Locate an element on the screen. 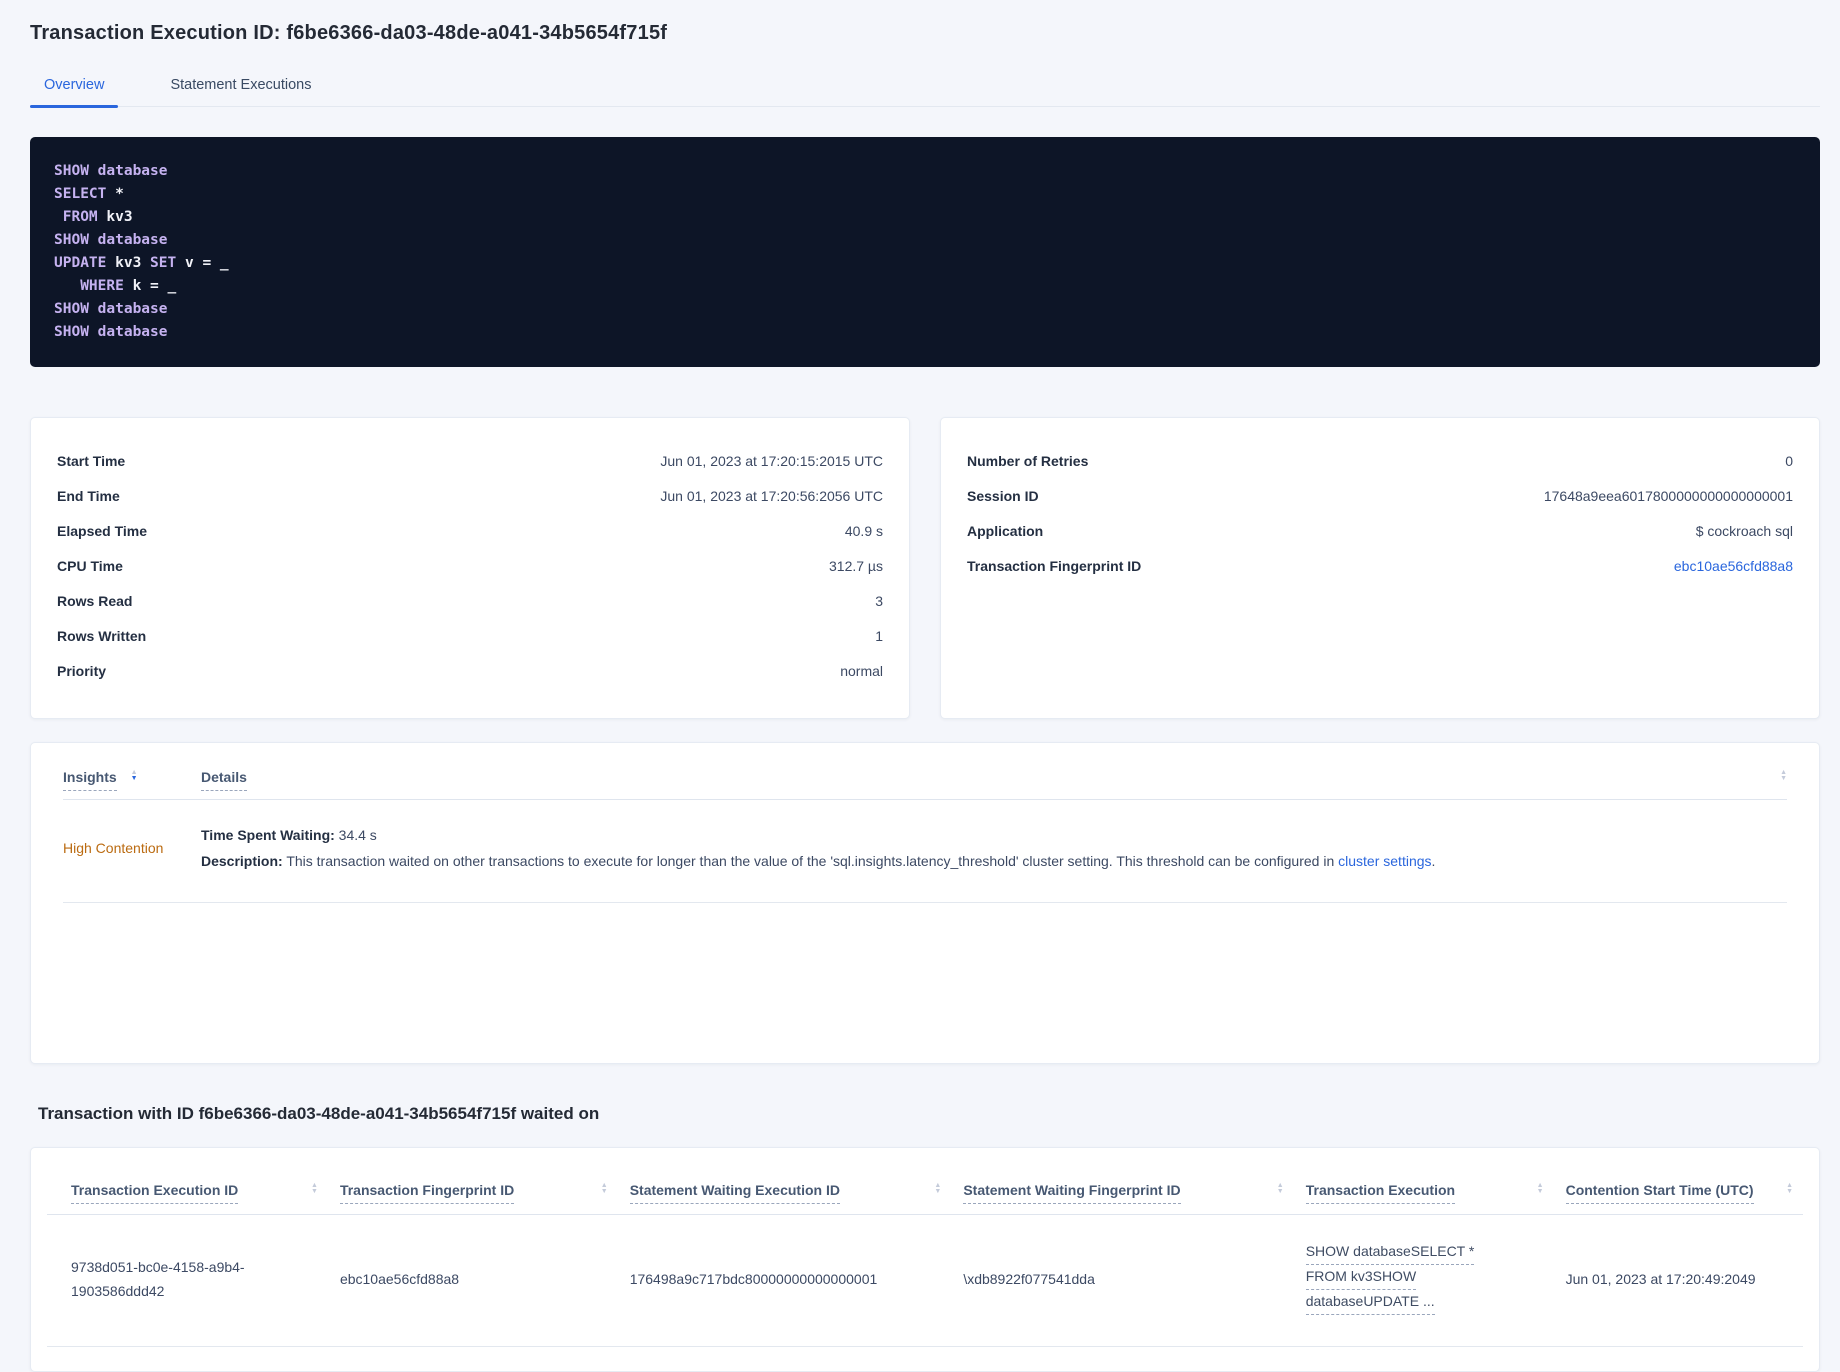 Image resolution: width=1840 pixels, height=1372 pixels. tab-overview: Overview is located at coordinates (74, 88).